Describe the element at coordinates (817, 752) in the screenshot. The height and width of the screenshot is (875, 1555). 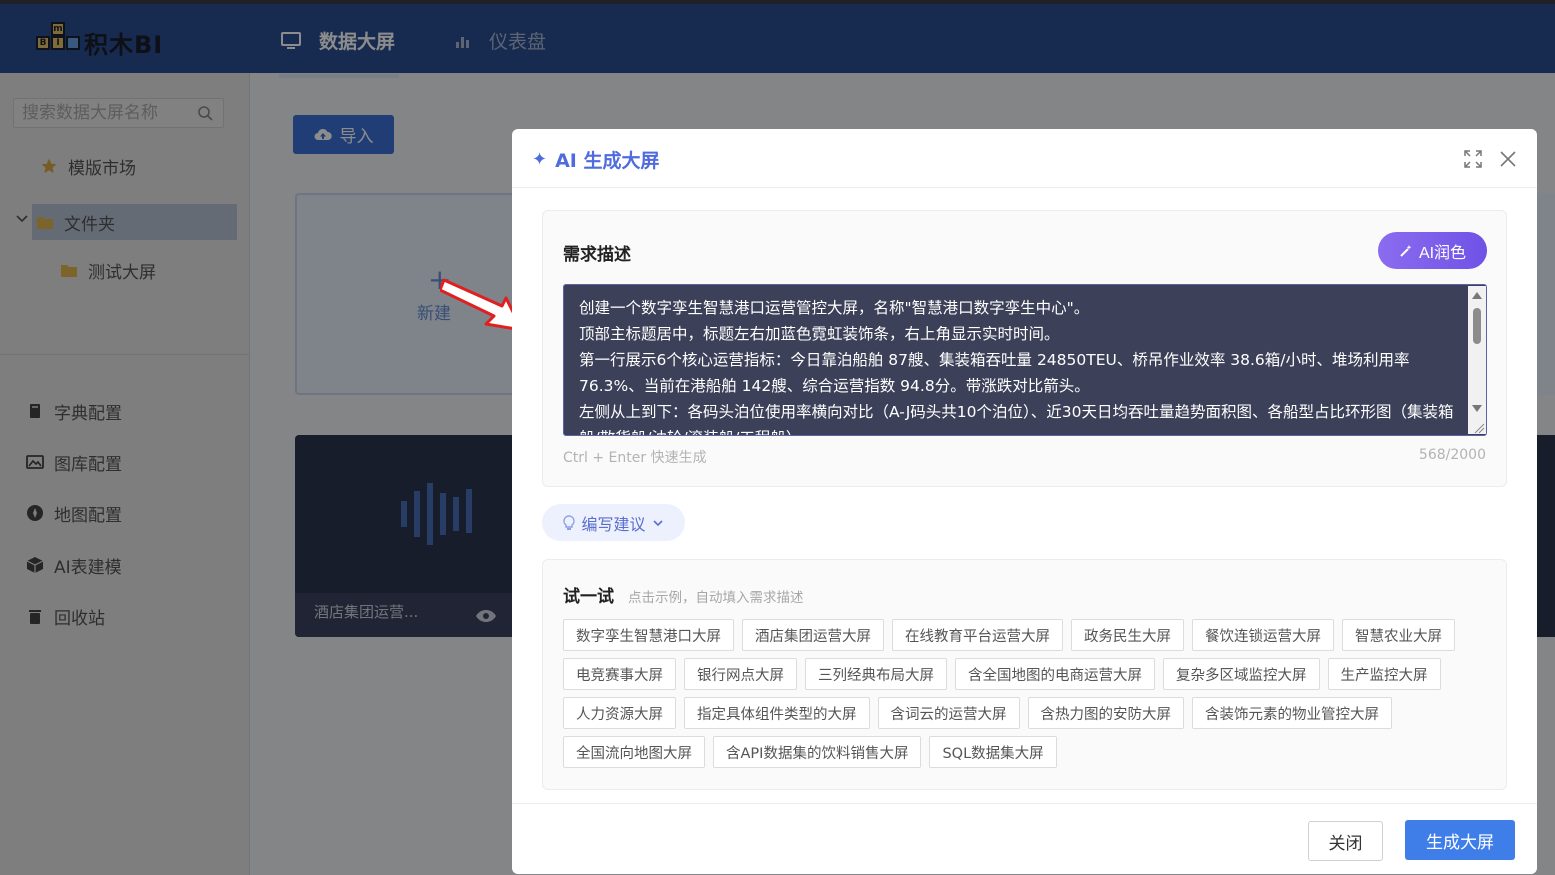
I see `example-tag: 含API数据集的饮料销售大屏` at that location.